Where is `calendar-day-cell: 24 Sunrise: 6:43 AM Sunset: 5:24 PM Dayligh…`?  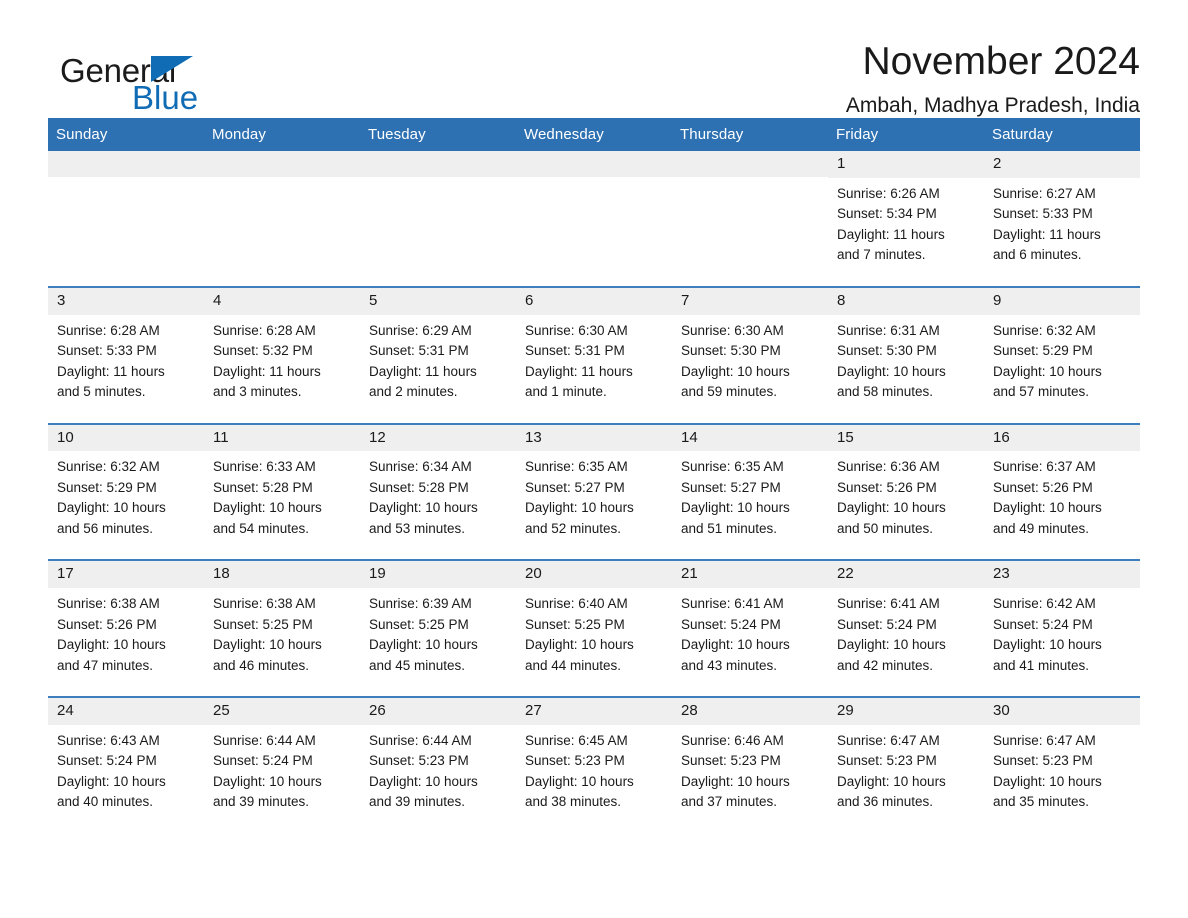
calendar-day-cell: 24 Sunrise: 6:43 AM Sunset: 5:24 PM Dayligh… is located at coordinates (126, 764).